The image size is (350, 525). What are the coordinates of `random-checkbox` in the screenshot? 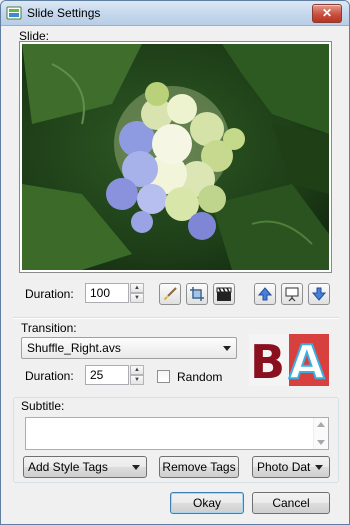 It's located at (163, 376).